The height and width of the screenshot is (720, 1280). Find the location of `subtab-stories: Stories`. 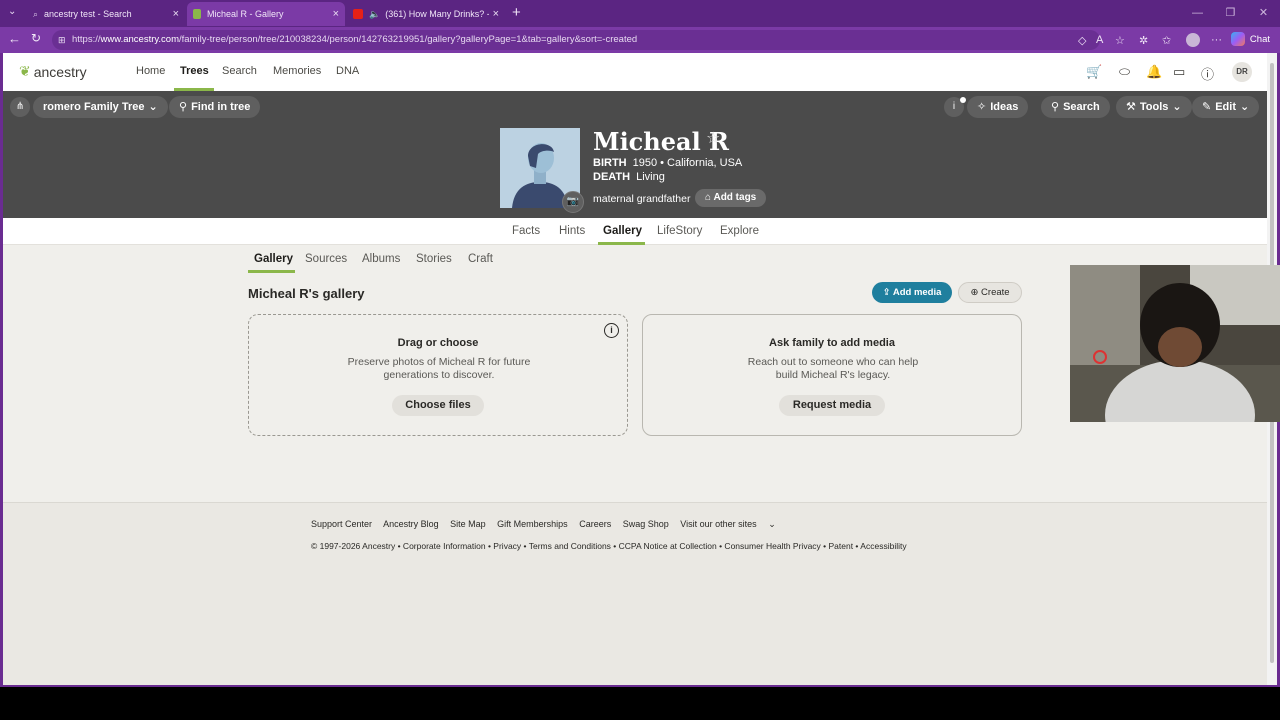

subtab-stories: Stories is located at coordinates (434, 259).